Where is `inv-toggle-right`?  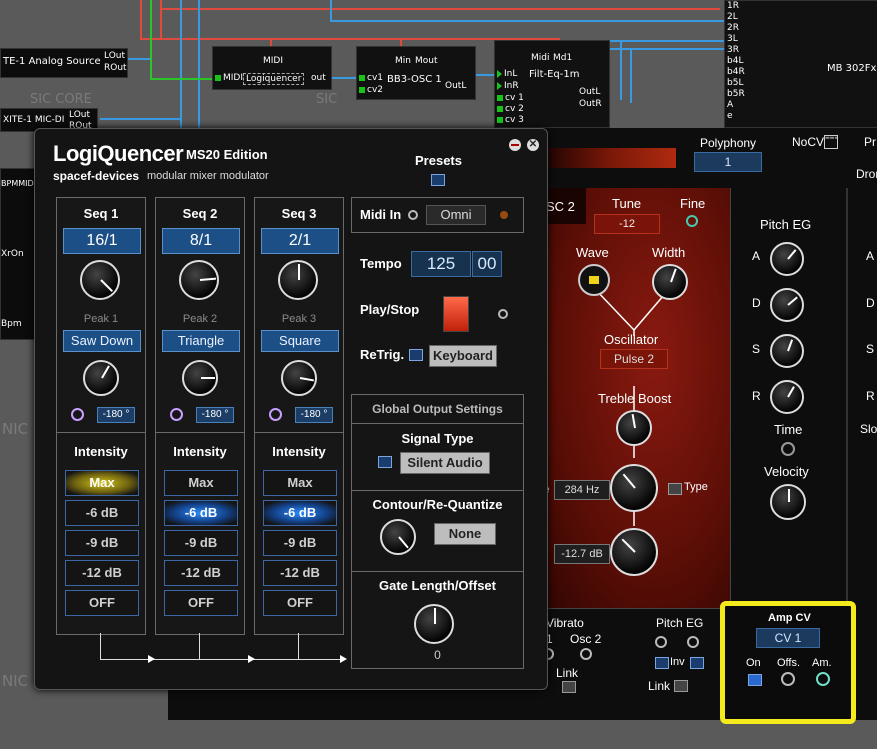 inv-toggle-right is located at coordinates (697, 663).